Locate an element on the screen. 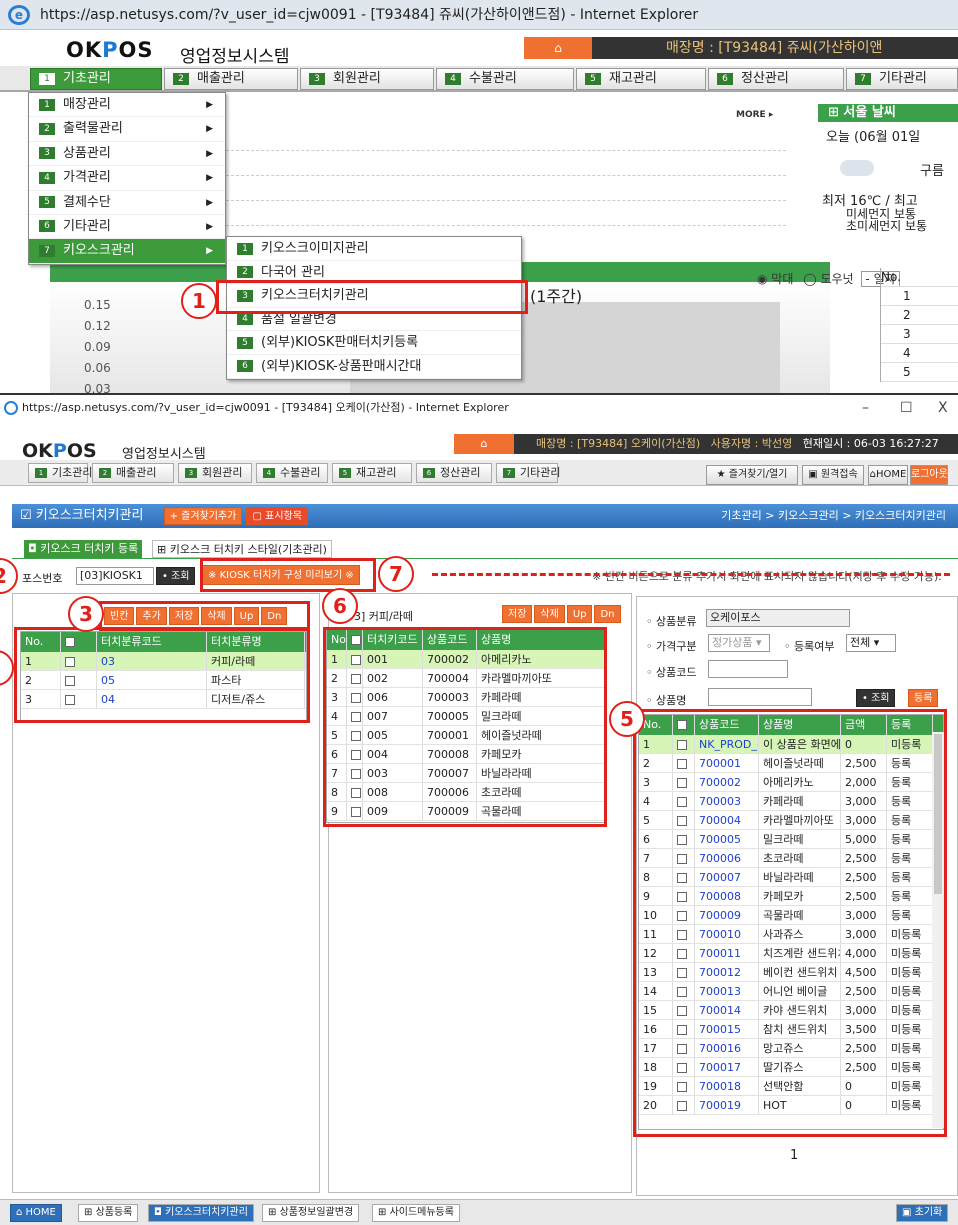 Image resolution: width=958 pixels, height=1225 pixels. menu-number-icon: 2 is located at coordinates (245, 272).